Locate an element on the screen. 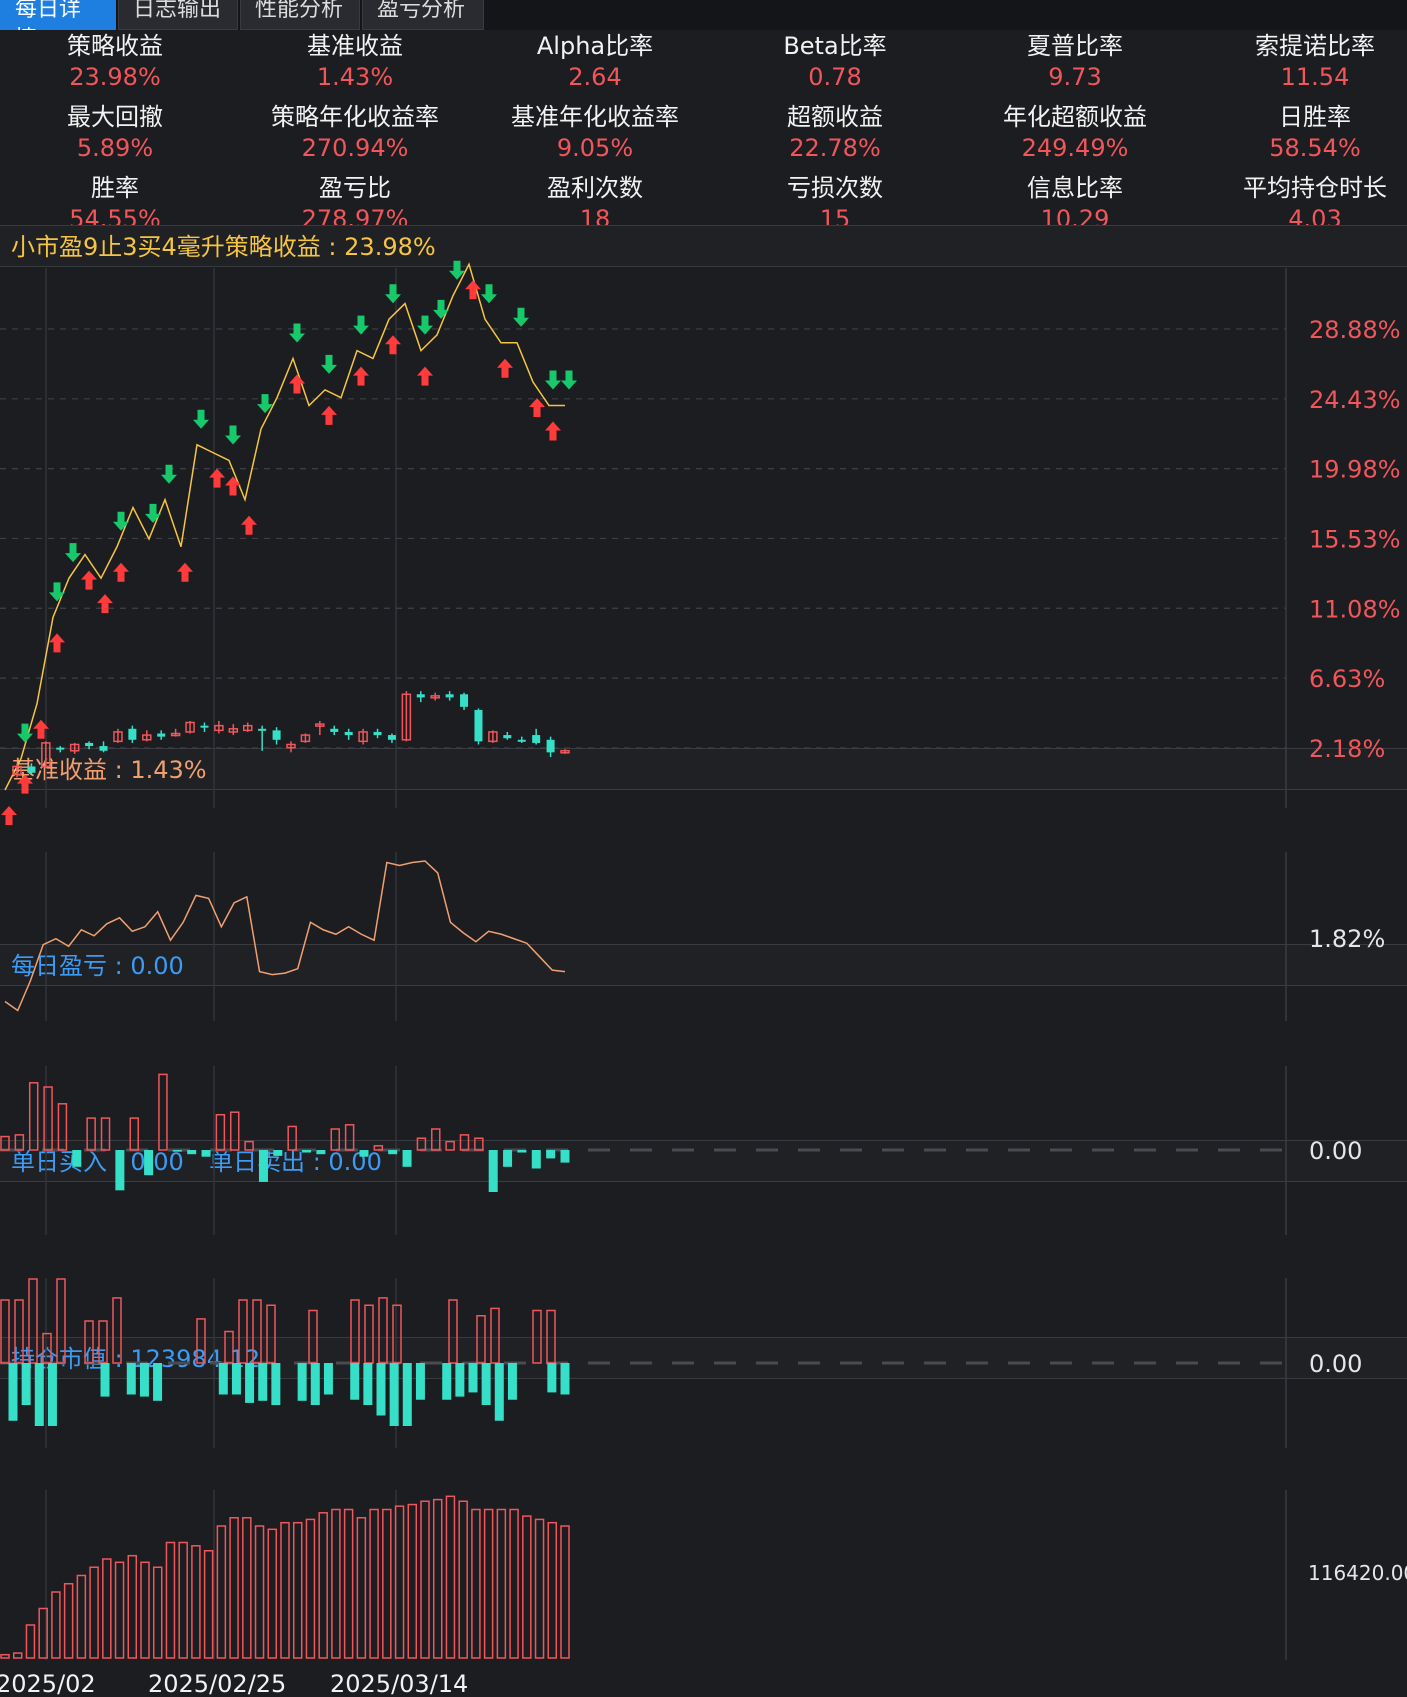 The height and width of the screenshot is (1697, 1407). stat-value: 23.98% is located at coordinates (115, 77).